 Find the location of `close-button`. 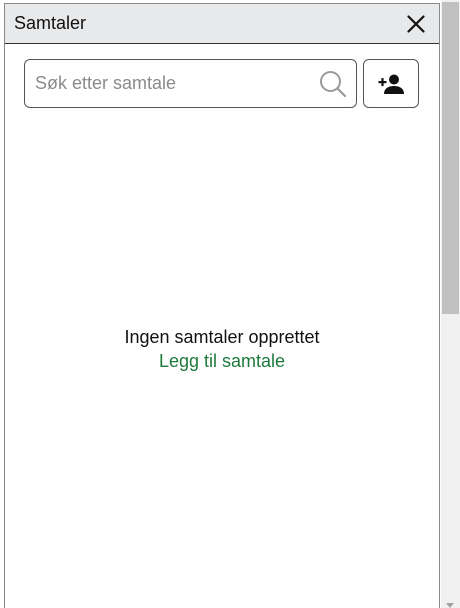

close-button is located at coordinates (416, 24).